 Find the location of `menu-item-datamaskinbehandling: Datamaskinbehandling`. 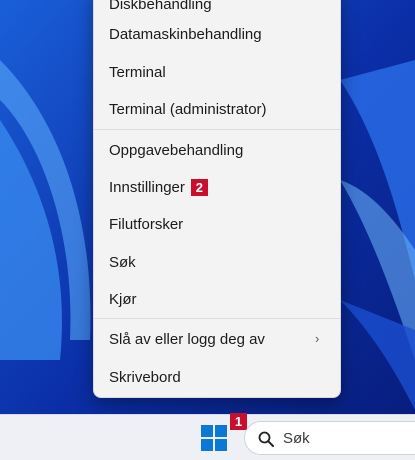

menu-item-datamaskinbehandling: Datamaskinbehandling is located at coordinates (185, 35).